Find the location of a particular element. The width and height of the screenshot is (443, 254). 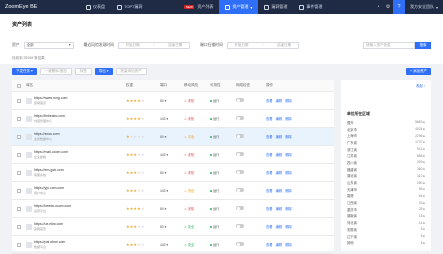

row-url: https://beeds.ocom.com is located at coordinates (52, 206).